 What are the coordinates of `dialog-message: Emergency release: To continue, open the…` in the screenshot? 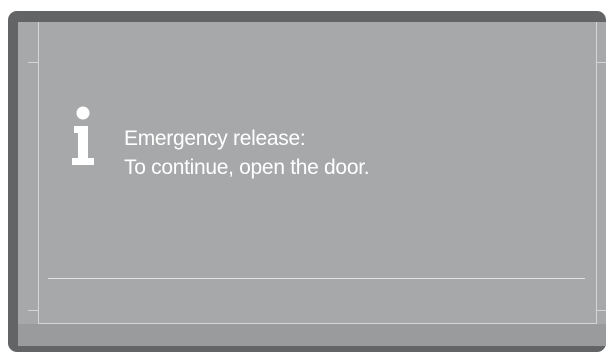 It's located at (247, 153).